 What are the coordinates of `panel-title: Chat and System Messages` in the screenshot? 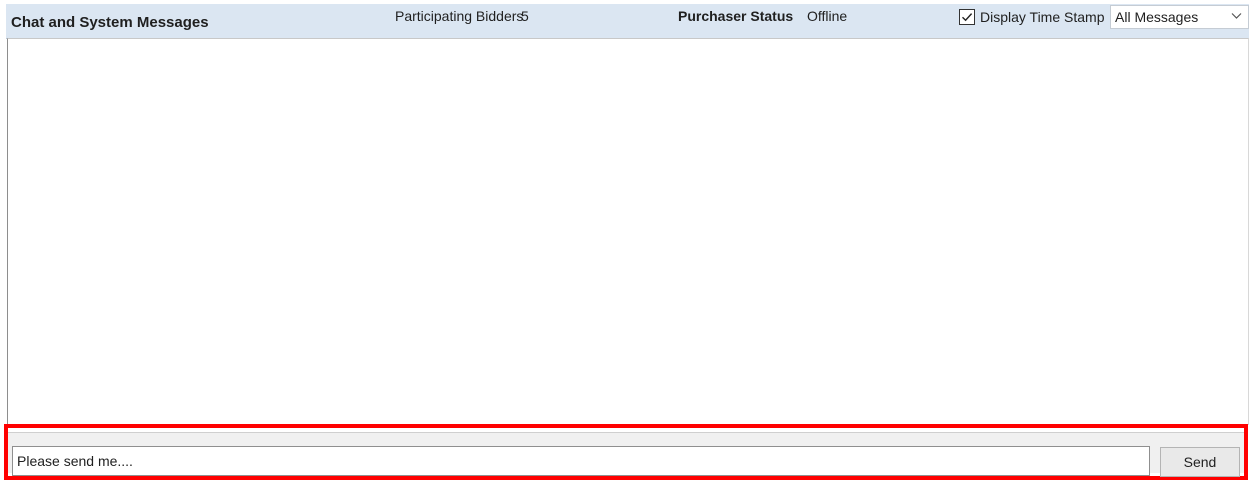 It's located at (110, 22).